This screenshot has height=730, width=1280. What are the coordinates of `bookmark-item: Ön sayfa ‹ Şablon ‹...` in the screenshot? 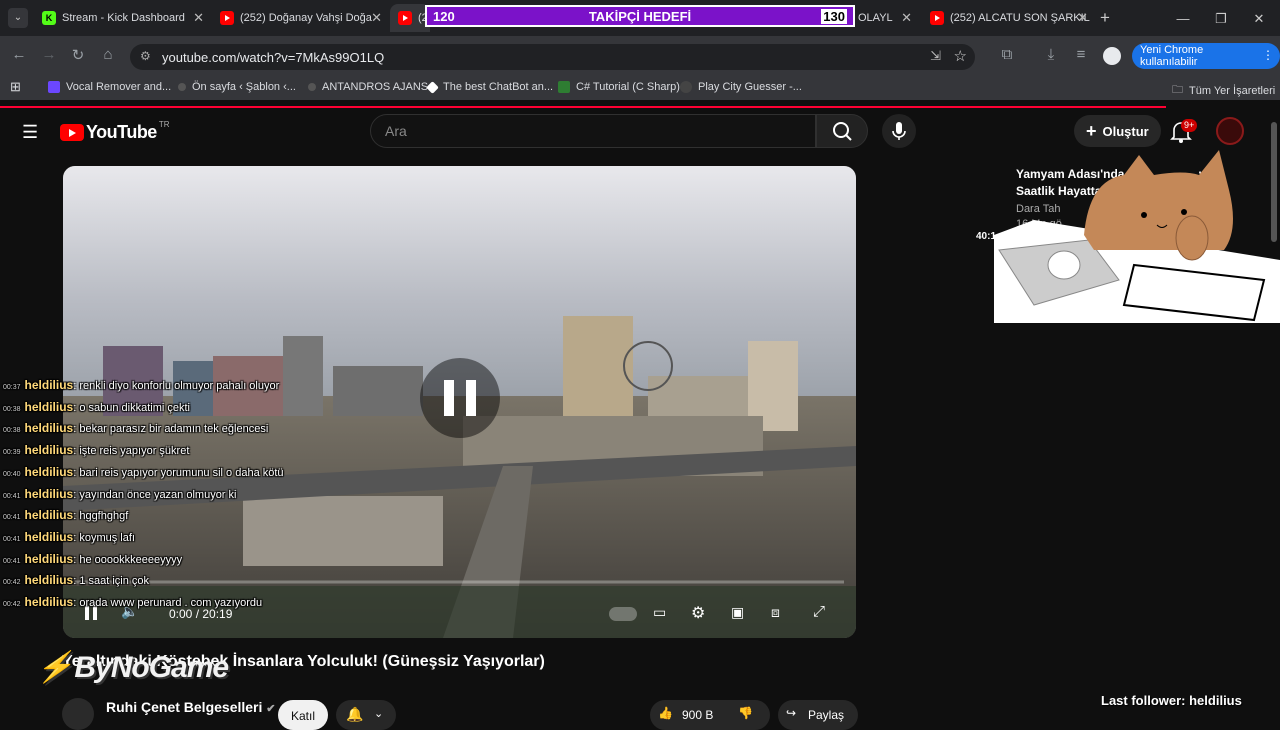 It's located at (237, 87).